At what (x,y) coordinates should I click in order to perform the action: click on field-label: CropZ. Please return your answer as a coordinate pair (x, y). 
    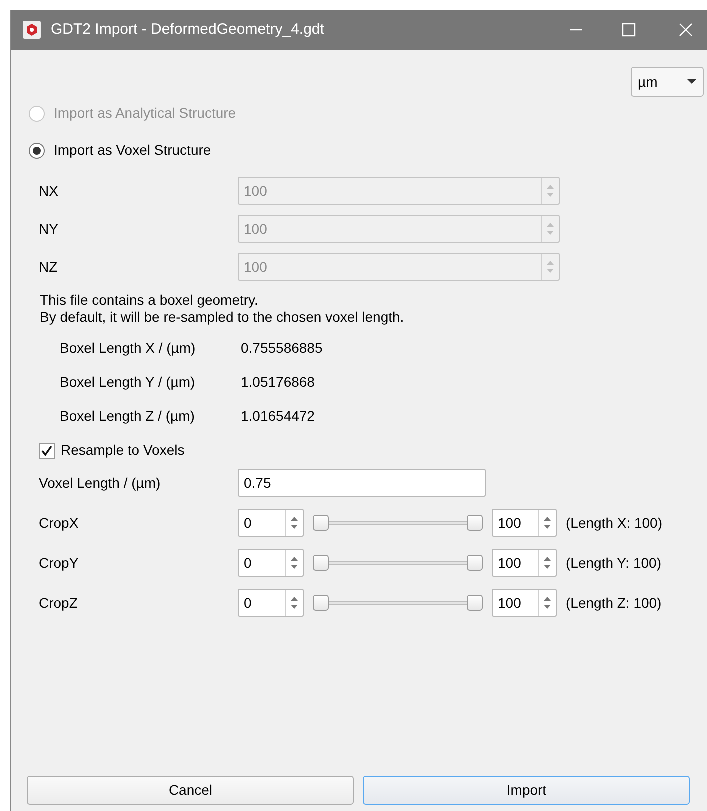
    Looking at the image, I should click on (59, 603).